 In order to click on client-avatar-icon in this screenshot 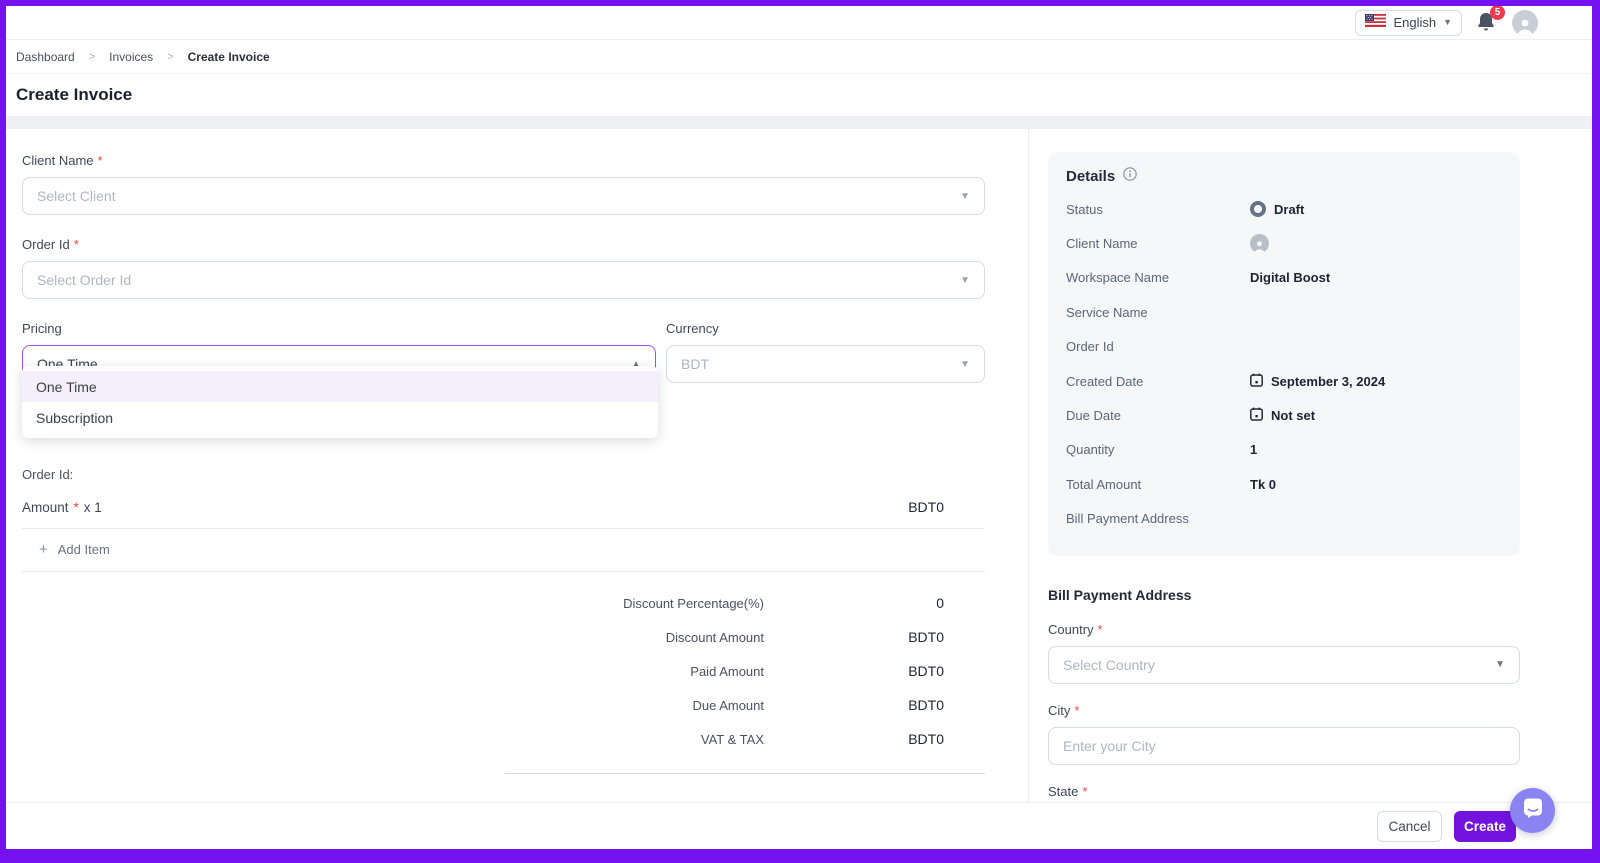, I will do `click(1259, 244)`.